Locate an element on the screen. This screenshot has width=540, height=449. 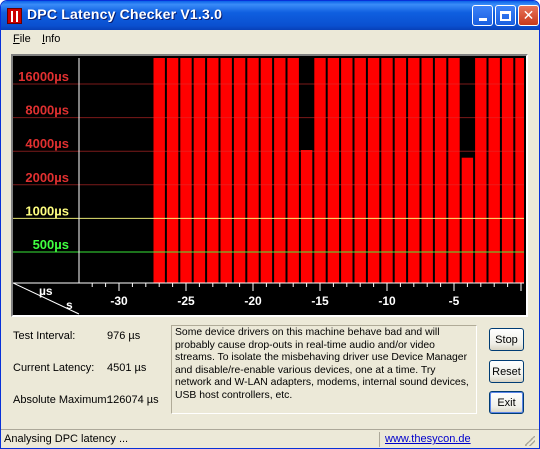
absolute-maximum-value: 126074 µs is located at coordinates (133, 400).